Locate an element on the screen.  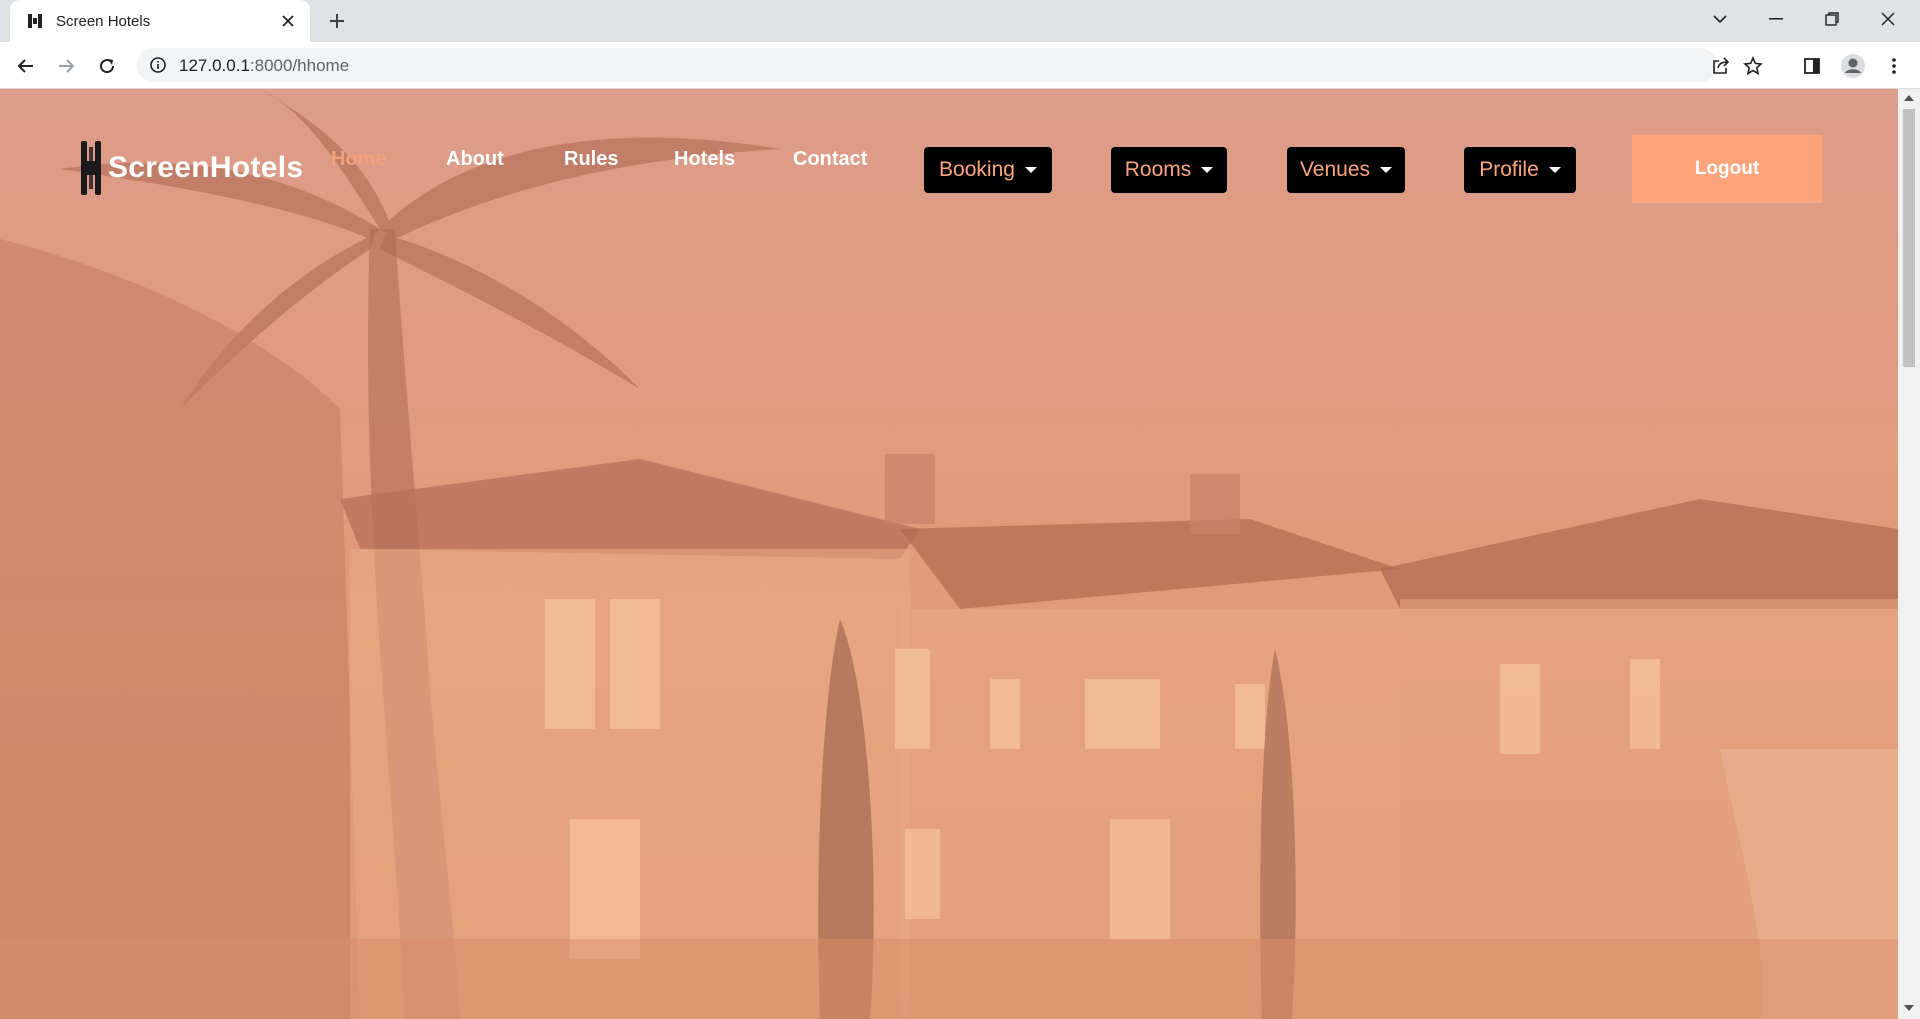
profile-dropdown-label: Profile is located at coordinates (1509, 169).